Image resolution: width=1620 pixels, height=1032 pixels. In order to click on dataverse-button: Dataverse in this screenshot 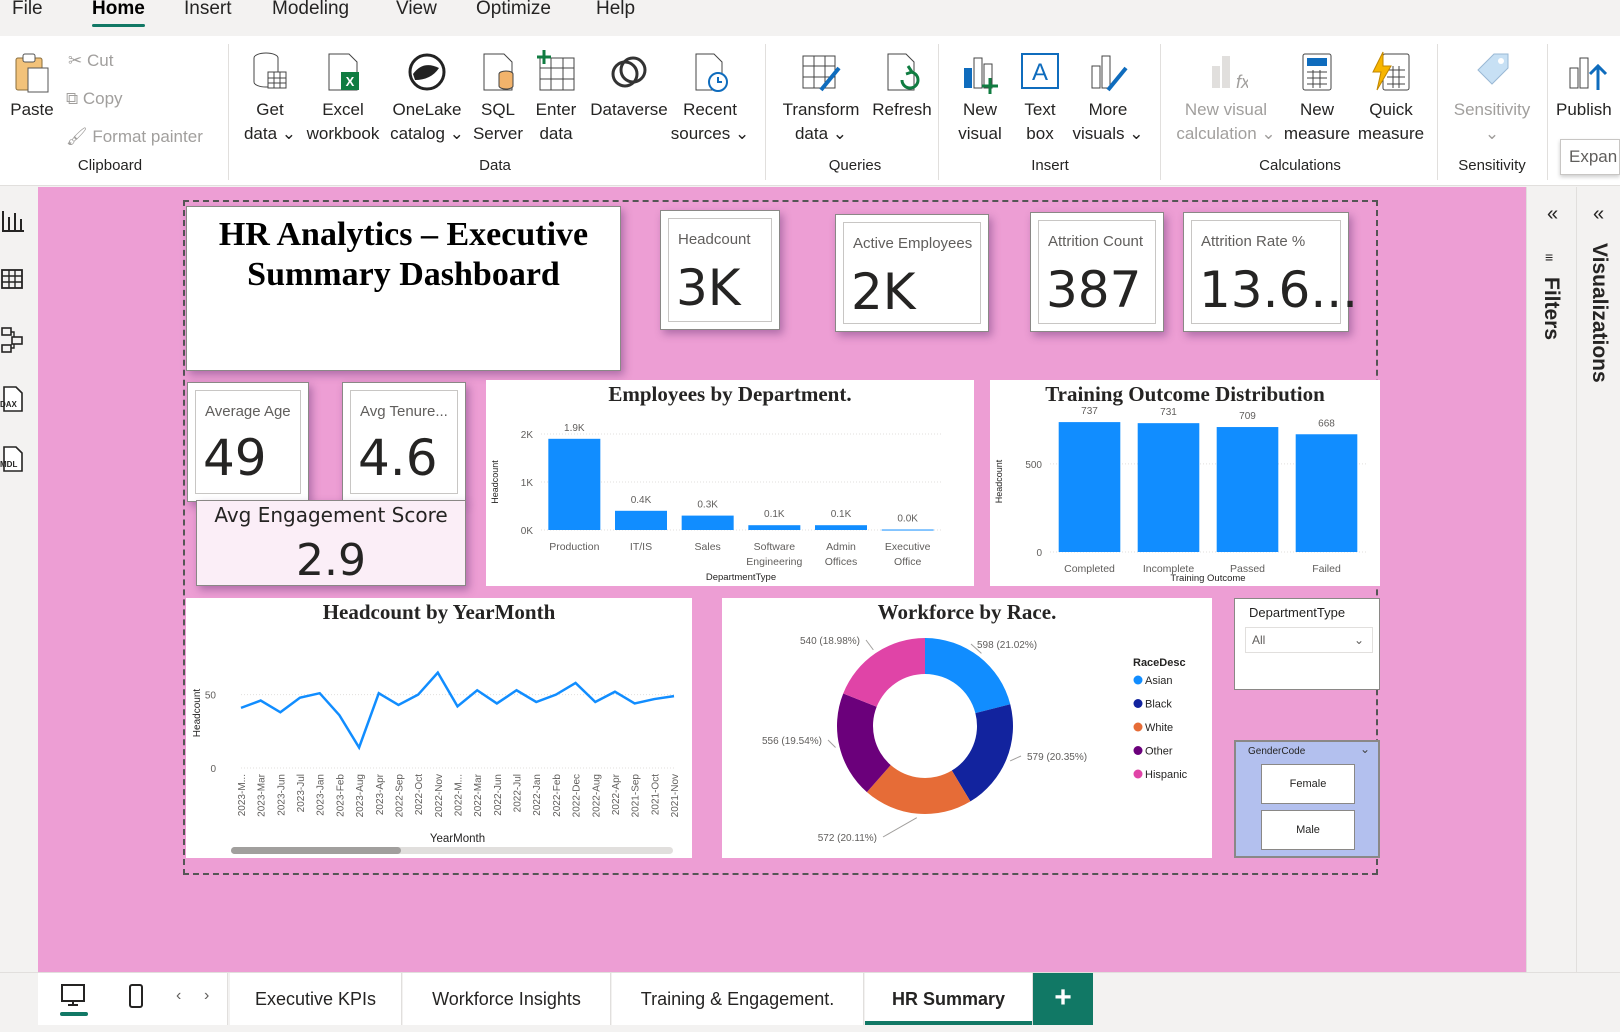, I will do `click(629, 86)`.